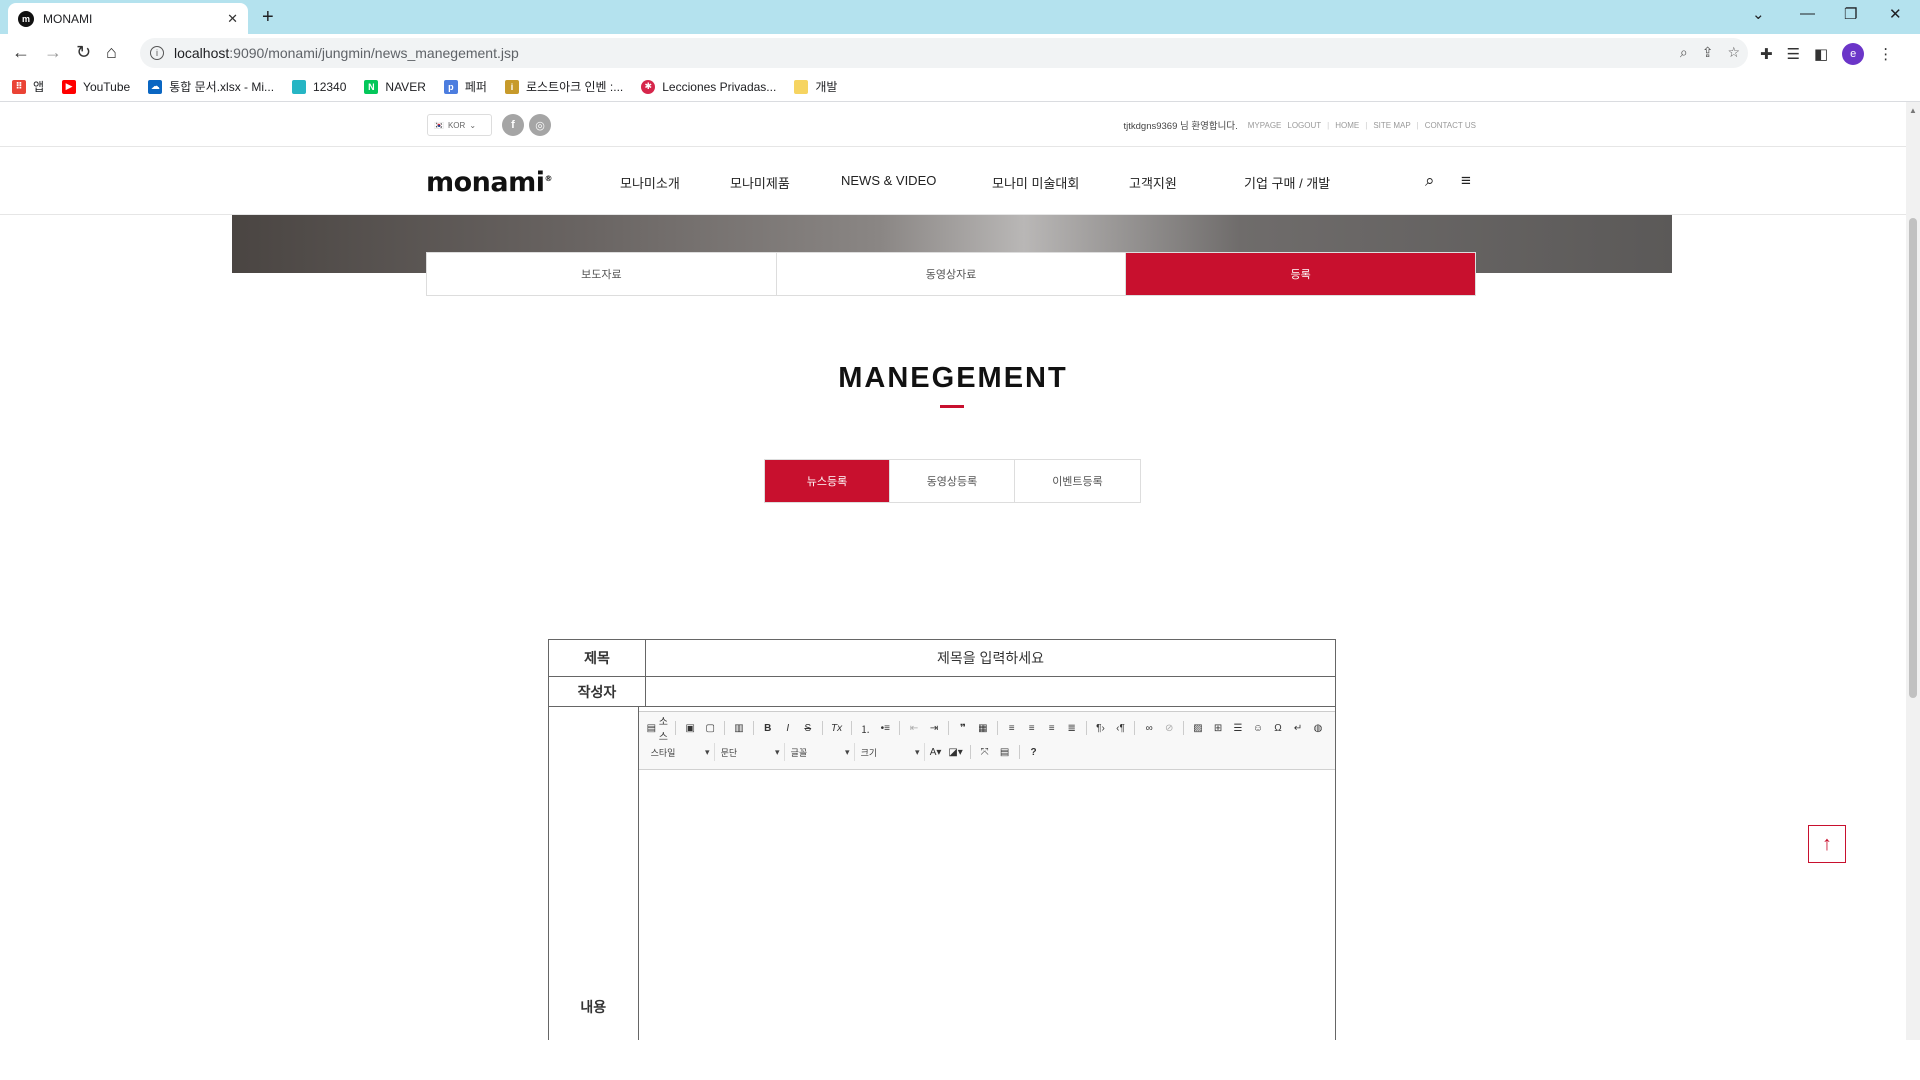 The image size is (1920, 1080). What do you see at coordinates (914, 728) in the screenshot?
I see `outdent-icon: ⇤` at bounding box center [914, 728].